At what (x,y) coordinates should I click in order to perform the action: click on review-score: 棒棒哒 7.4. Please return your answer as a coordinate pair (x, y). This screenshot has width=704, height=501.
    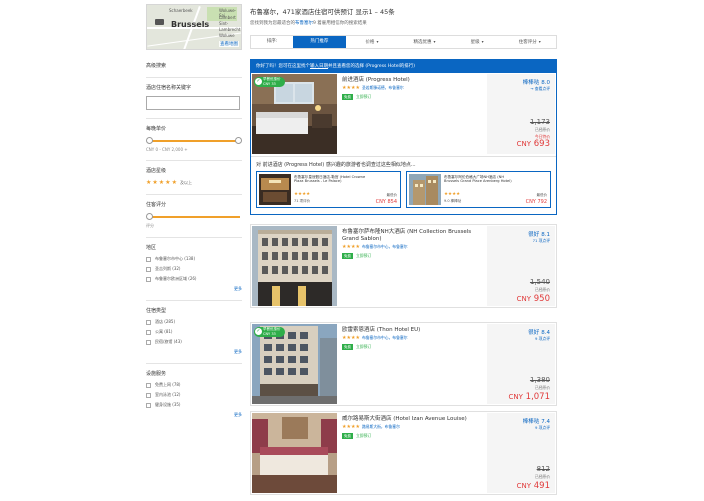
    Looking at the image, I should click on (536, 421).